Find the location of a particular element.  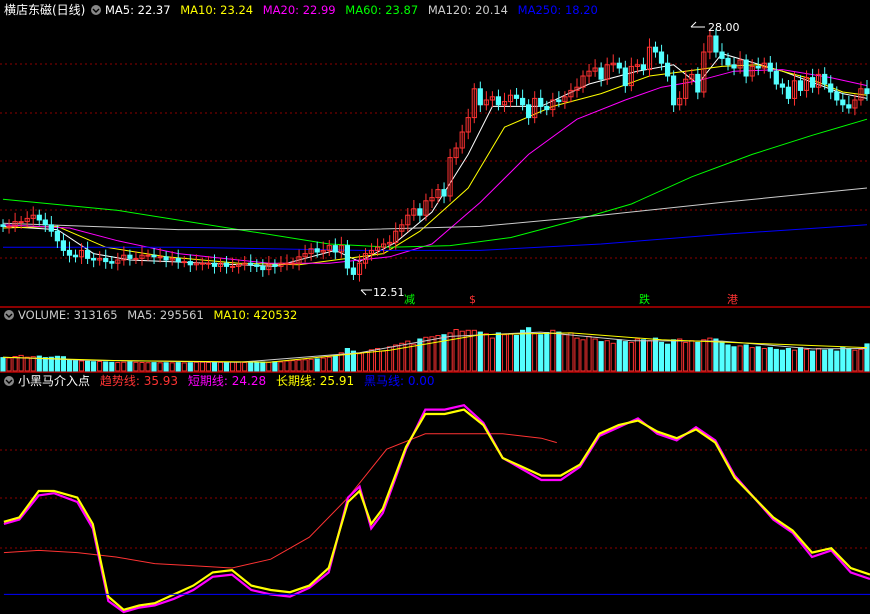

marker-text: 港 is located at coordinates (732, 299).